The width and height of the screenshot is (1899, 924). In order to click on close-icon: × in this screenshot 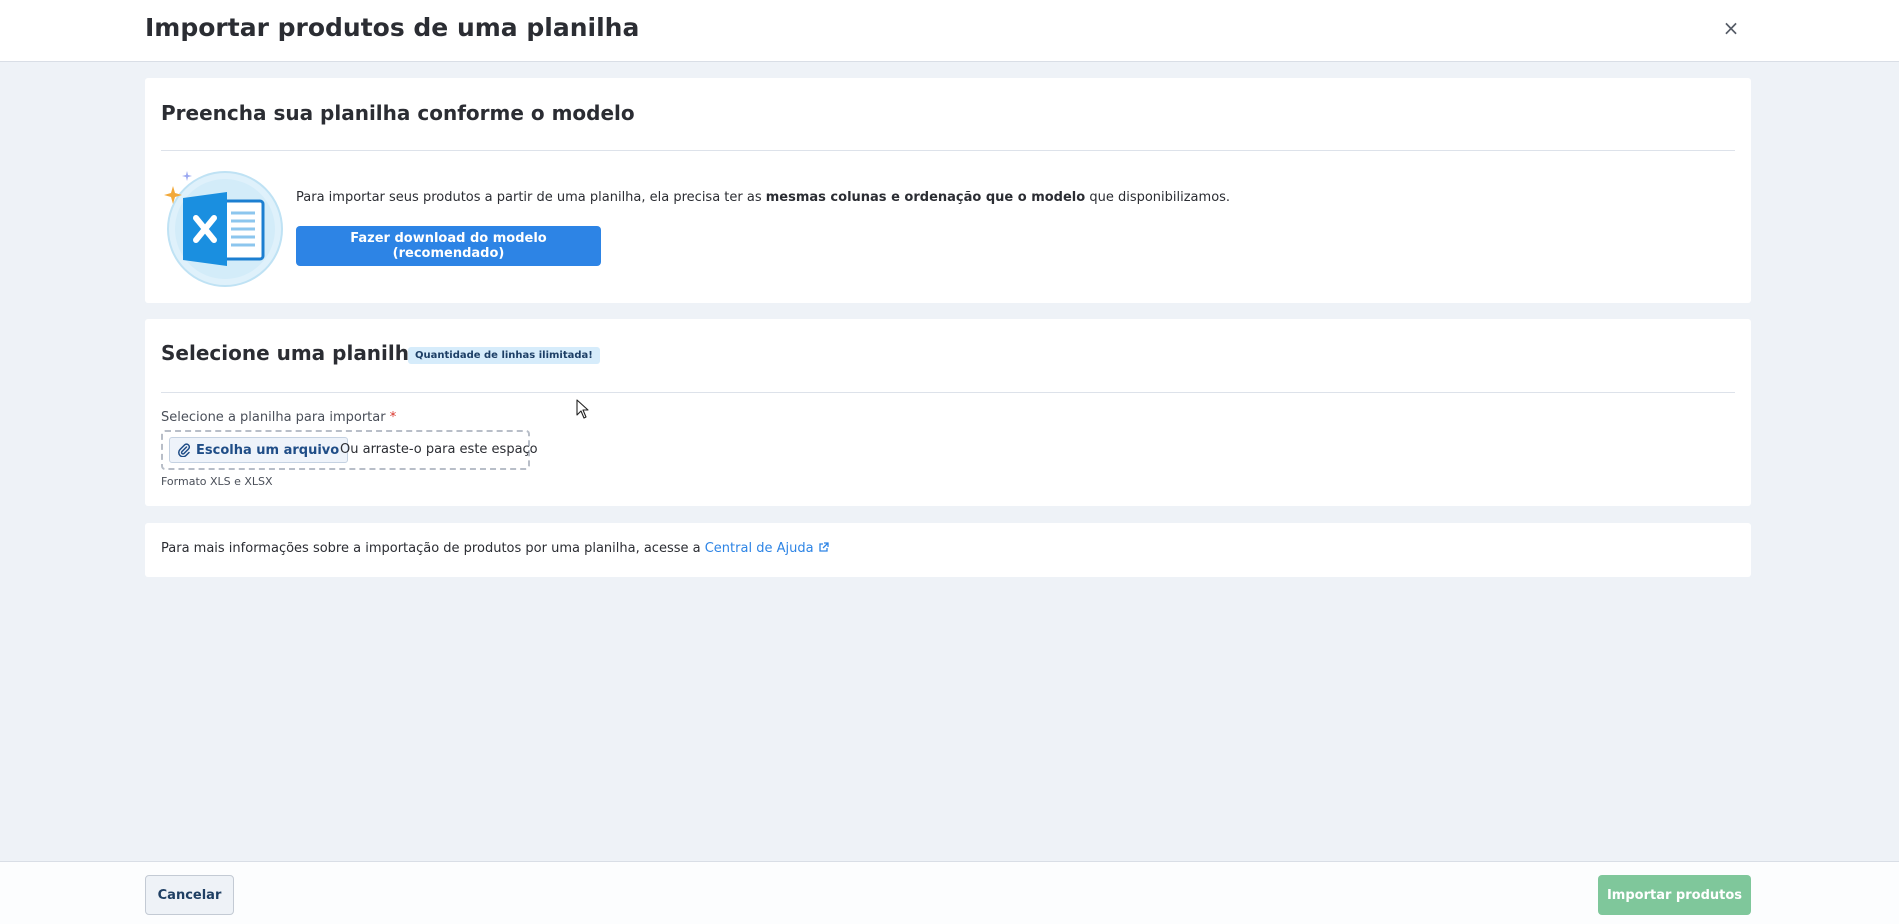, I will do `click(1731, 28)`.